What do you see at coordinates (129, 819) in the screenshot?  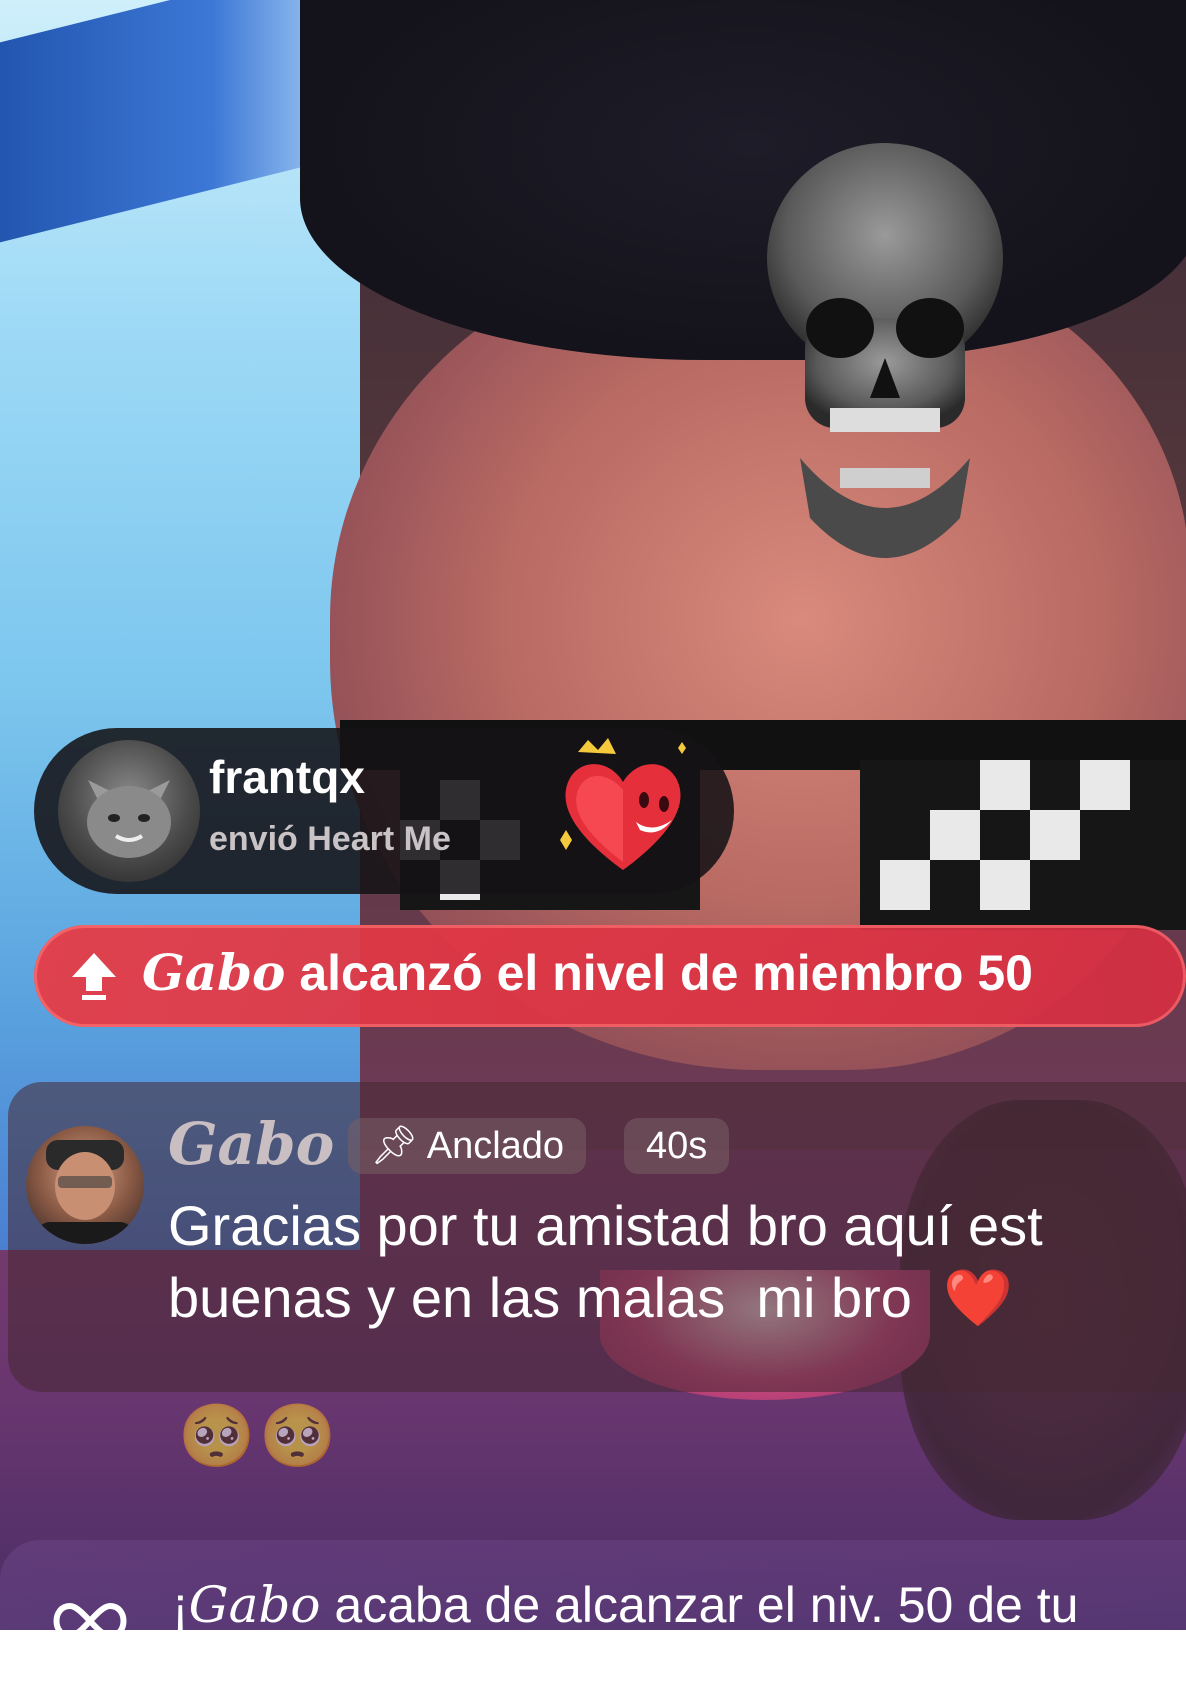 I see `cat-avatar-icon` at bounding box center [129, 819].